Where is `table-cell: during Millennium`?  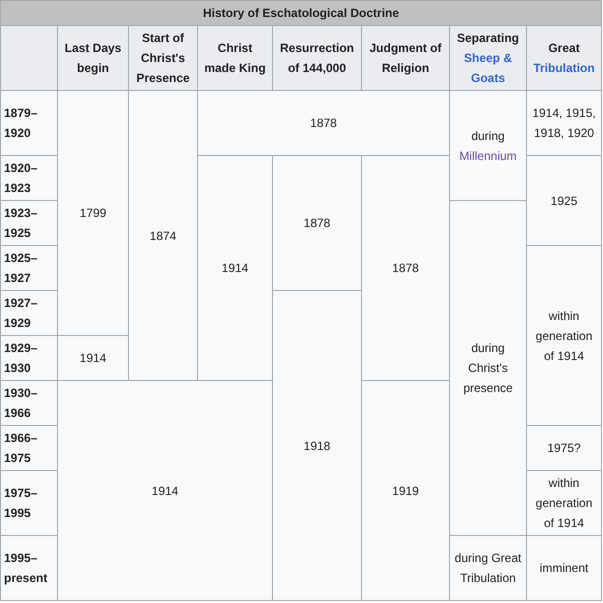
table-cell: during Millennium is located at coordinates (488, 145).